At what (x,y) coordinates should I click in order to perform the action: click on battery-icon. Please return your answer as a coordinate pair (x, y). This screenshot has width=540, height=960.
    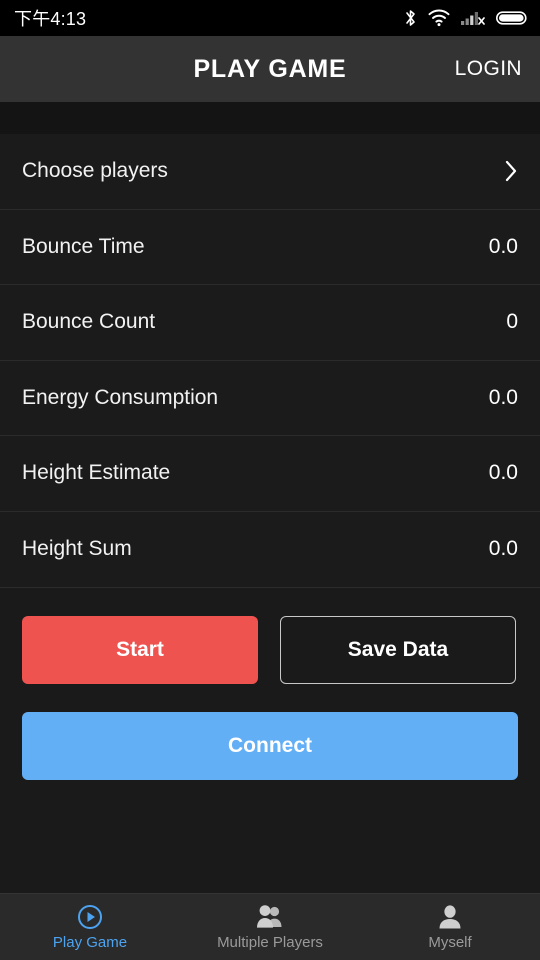
    Looking at the image, I should click on (512, 18).